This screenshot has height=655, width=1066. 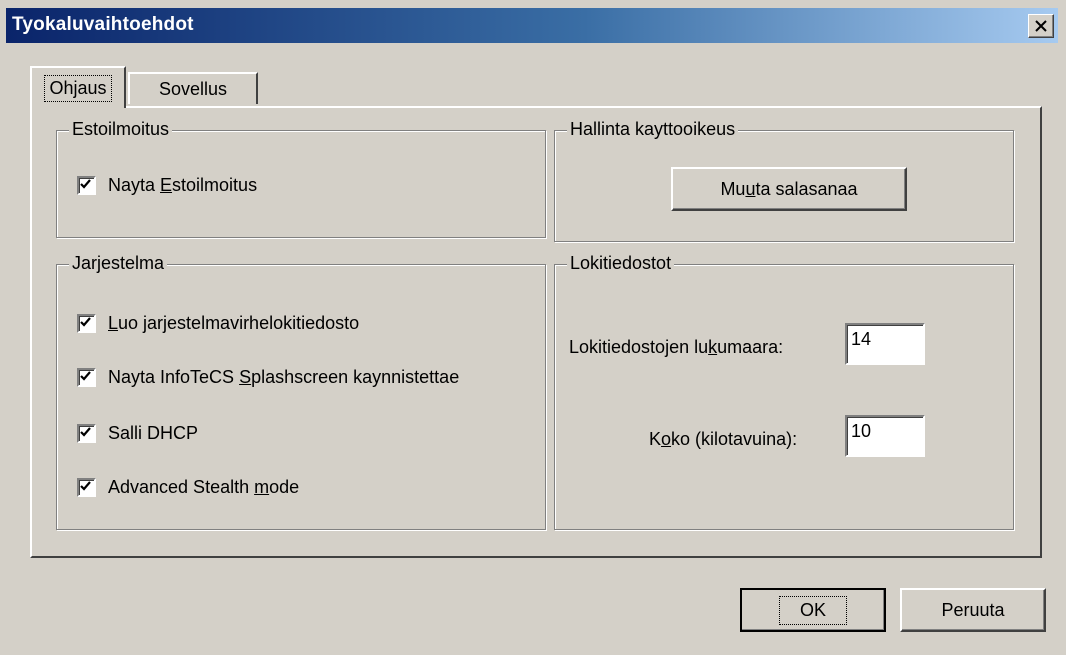 I want to click on allow-dhcp-label: Salli DHCP, so click(x=153, y=433).